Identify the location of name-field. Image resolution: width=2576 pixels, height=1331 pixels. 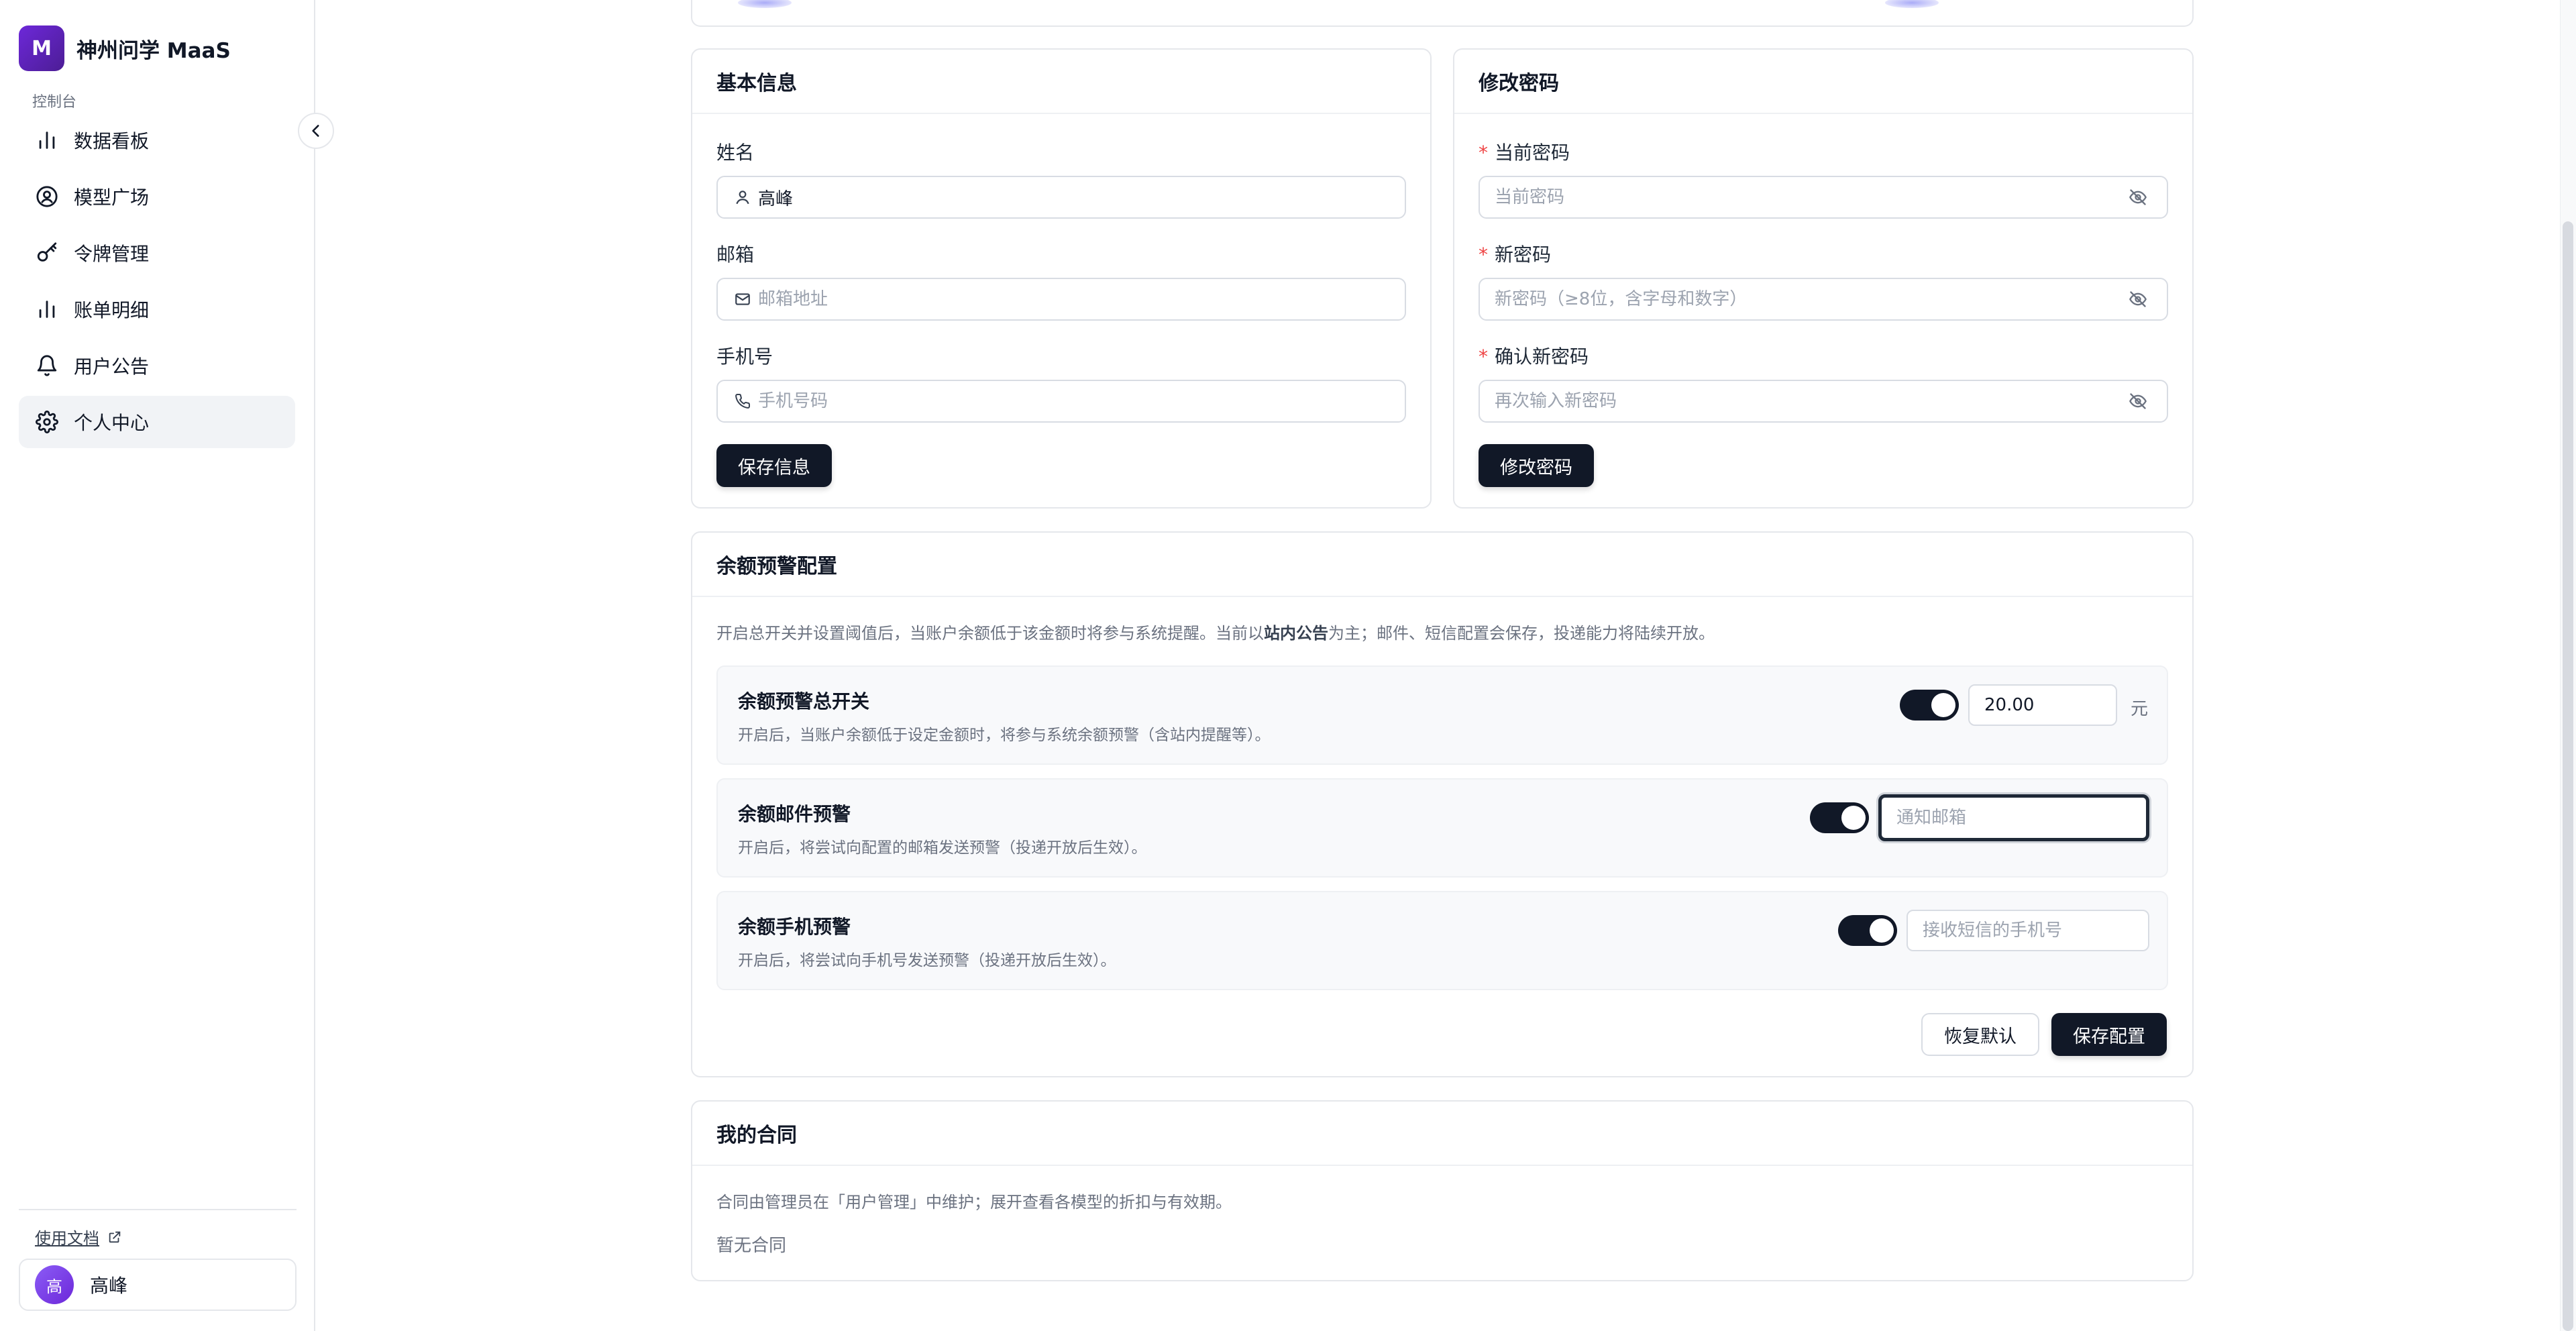
(1061, 197).